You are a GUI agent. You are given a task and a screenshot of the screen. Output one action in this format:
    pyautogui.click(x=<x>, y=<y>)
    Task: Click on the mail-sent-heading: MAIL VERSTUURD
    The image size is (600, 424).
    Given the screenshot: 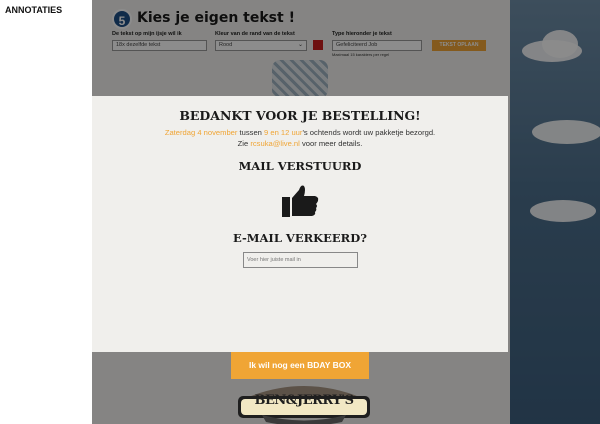 What is the action you would take?
    pyautogui.click(x=300, y=166)
    